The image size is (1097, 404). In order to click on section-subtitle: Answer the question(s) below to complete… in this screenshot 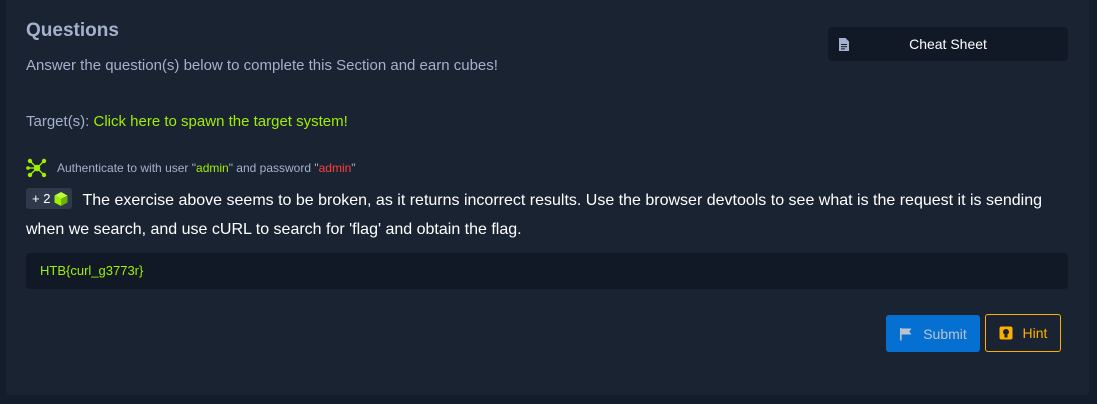, I will do `click(262, 65)`.